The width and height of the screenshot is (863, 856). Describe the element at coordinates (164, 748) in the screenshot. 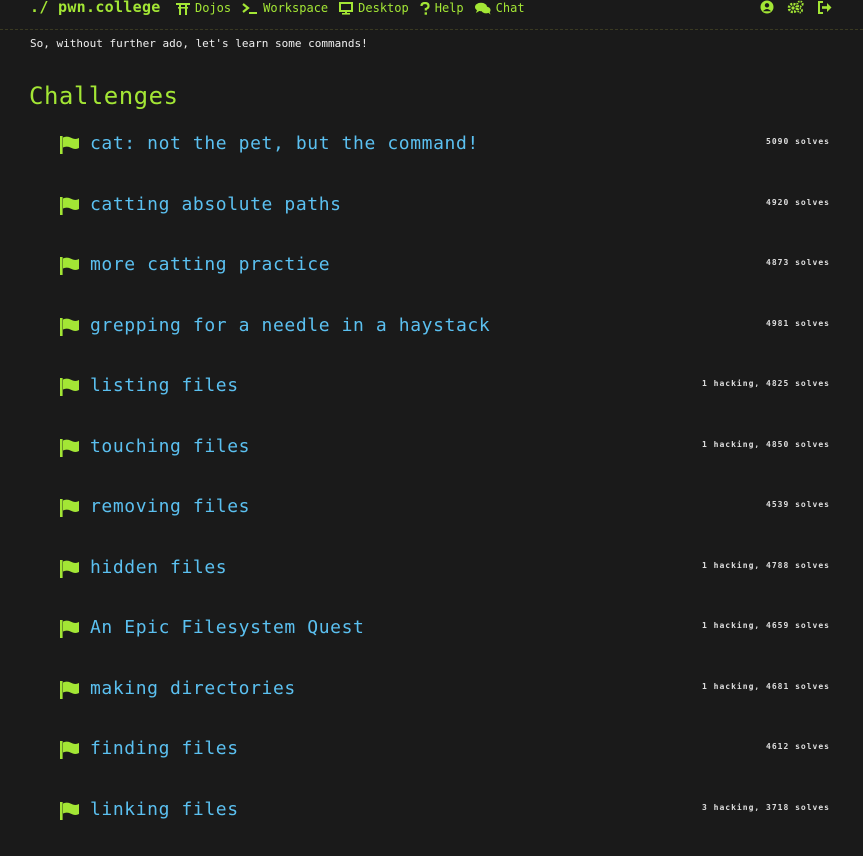

I see `challenge-name: finding files` at that location.